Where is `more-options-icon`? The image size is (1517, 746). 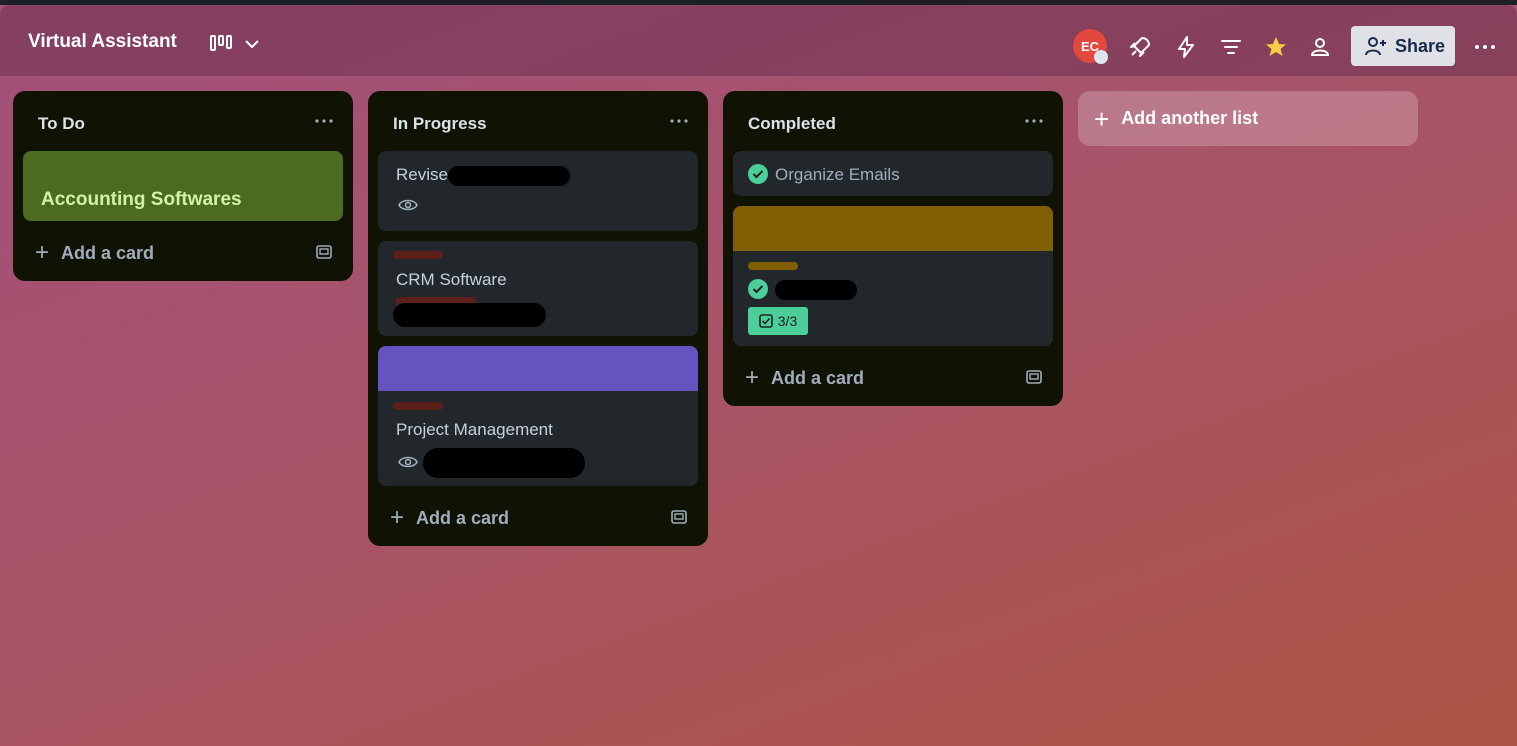 more-options-icon is located at coordinates (1485, 47).